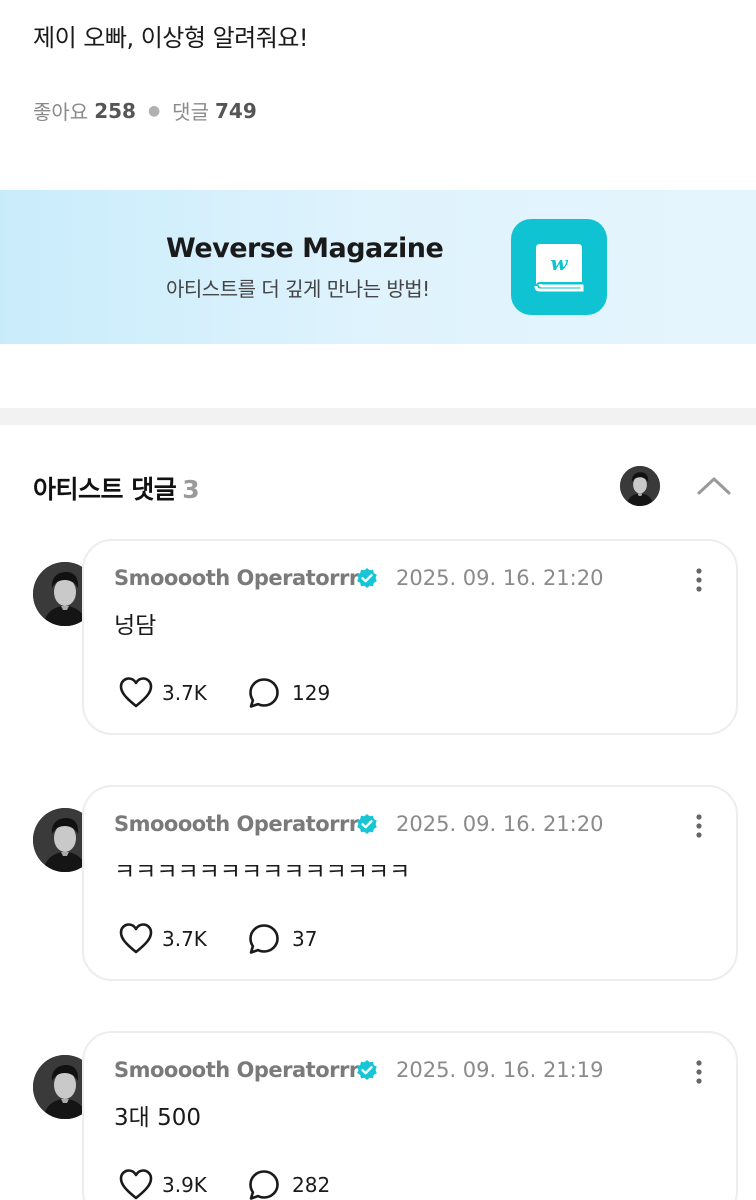 The width and height of the screenshot is (756, 1200). What do you see at coordinates (145, 110) in the screenshot?
I see `post-stats: 좋아요 258 ● 댓글 749` at bounding box center [145, 110].